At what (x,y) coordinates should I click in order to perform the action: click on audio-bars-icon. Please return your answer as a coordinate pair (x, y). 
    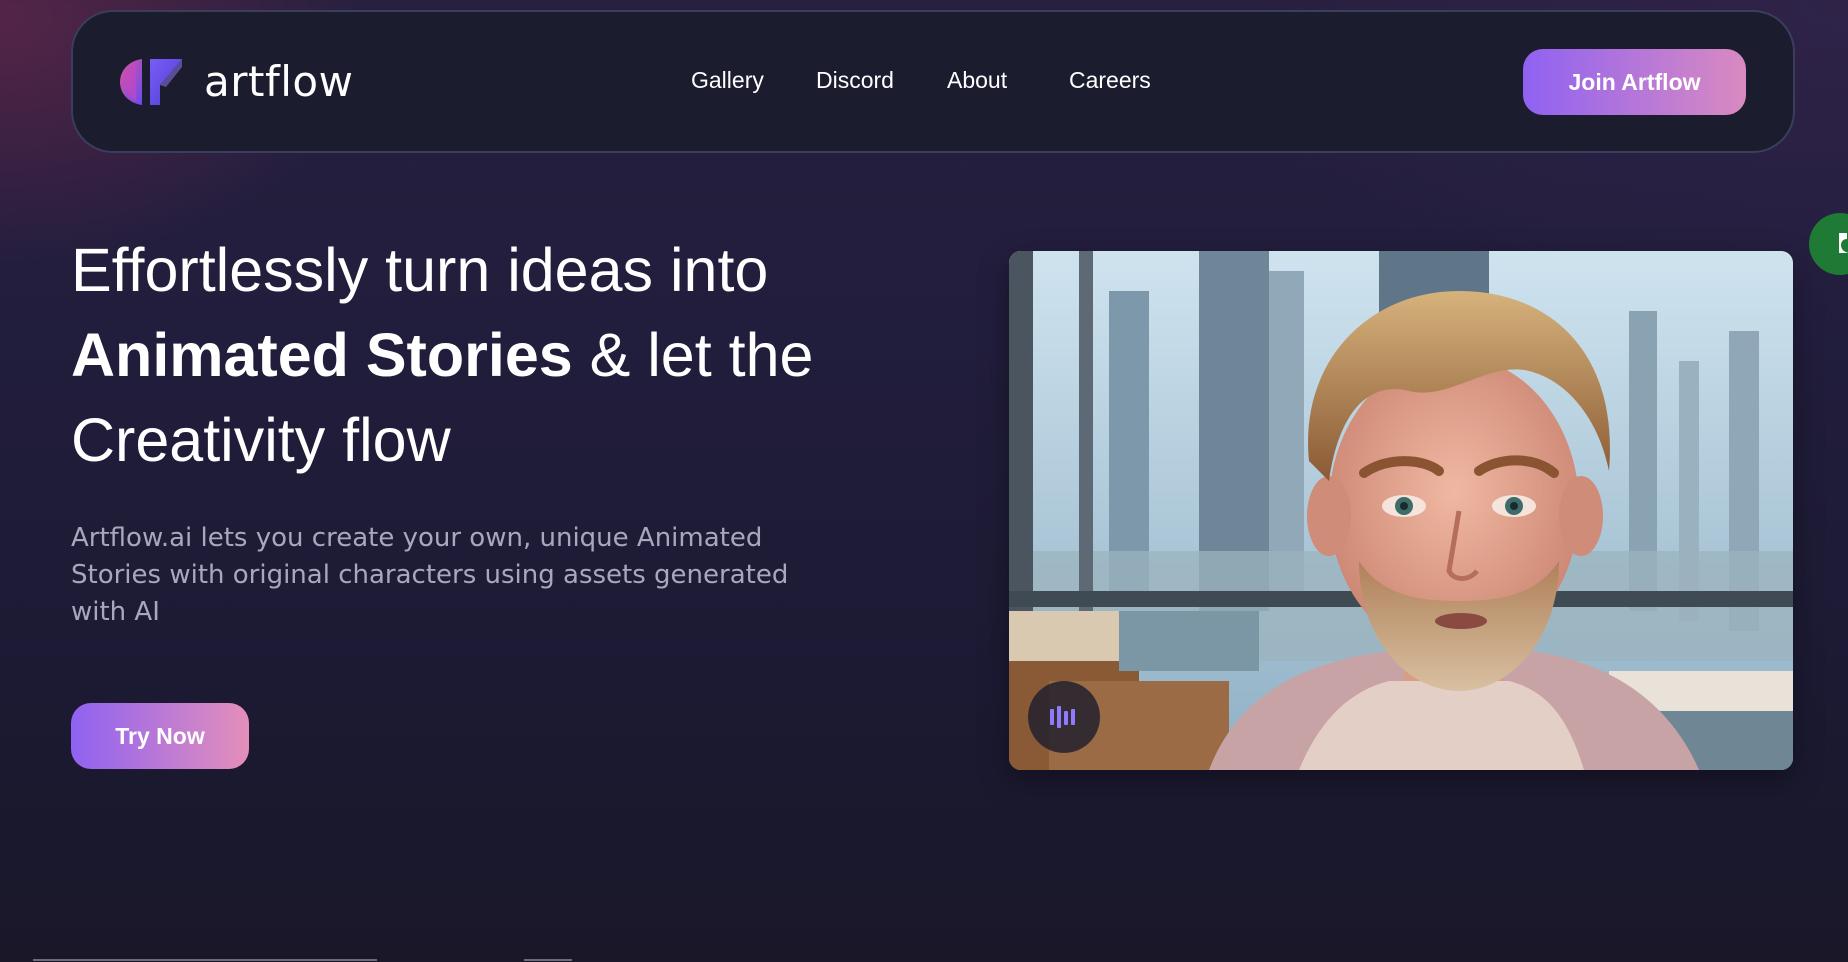
    Looking at the image, I should click on (1062, 717).